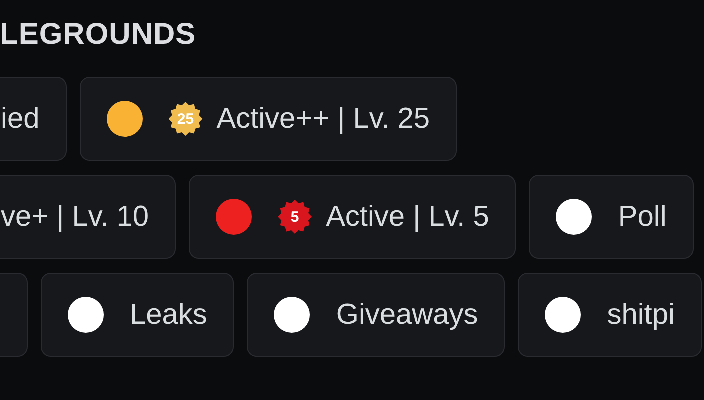  I want to click on role-chip: Giveaways, so click(376, 315).